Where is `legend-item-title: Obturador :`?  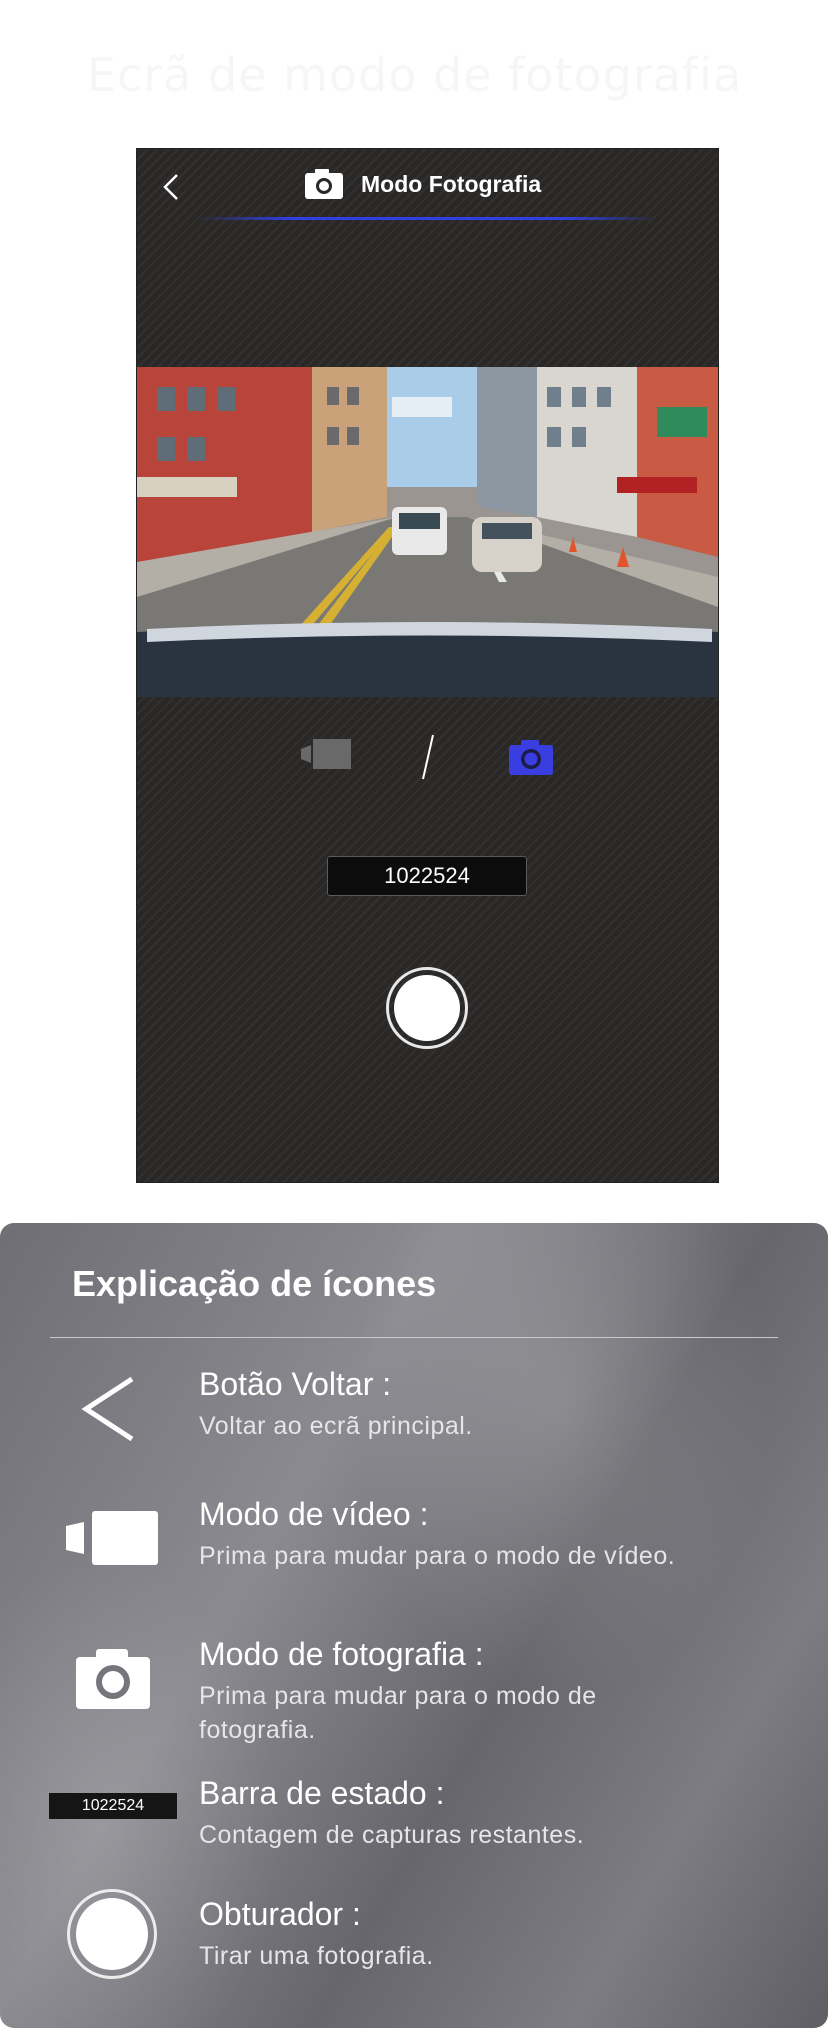 legend-item-title: Obturador : is located at coordinates (280, 1914).